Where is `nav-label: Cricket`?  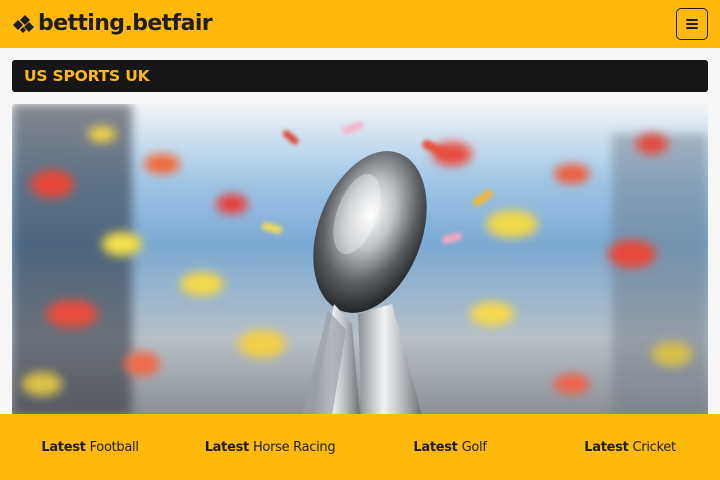 nav-label: Cricket is located at coordinates (654, 447).